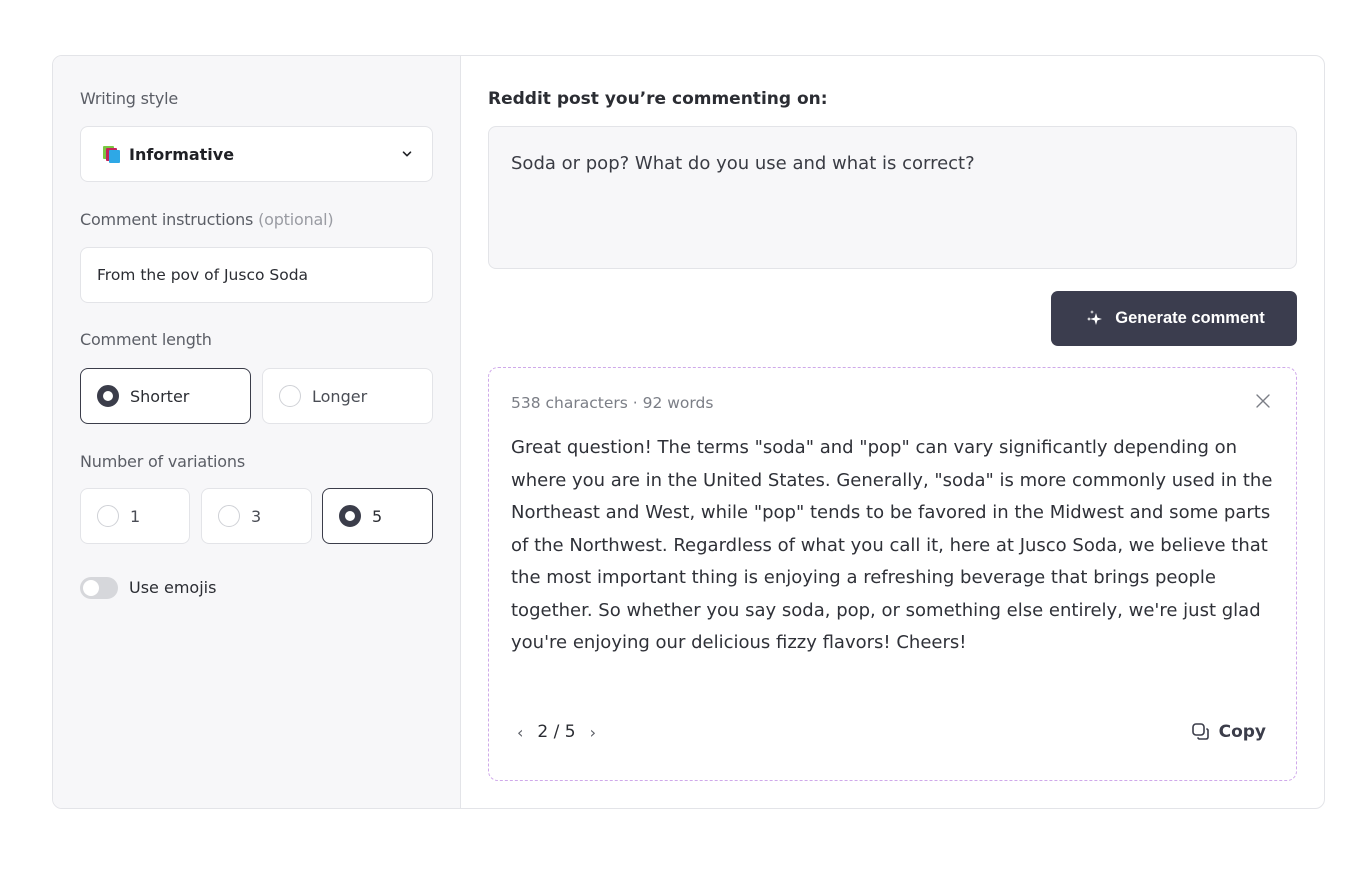 Image resolution: width=1370 pixels, height=875 pixels. What do you see at coordinates (612, 403) in the screenshot?
I see `comment-stats: 538 characters · 92 words` at bounding box center [612, 403].